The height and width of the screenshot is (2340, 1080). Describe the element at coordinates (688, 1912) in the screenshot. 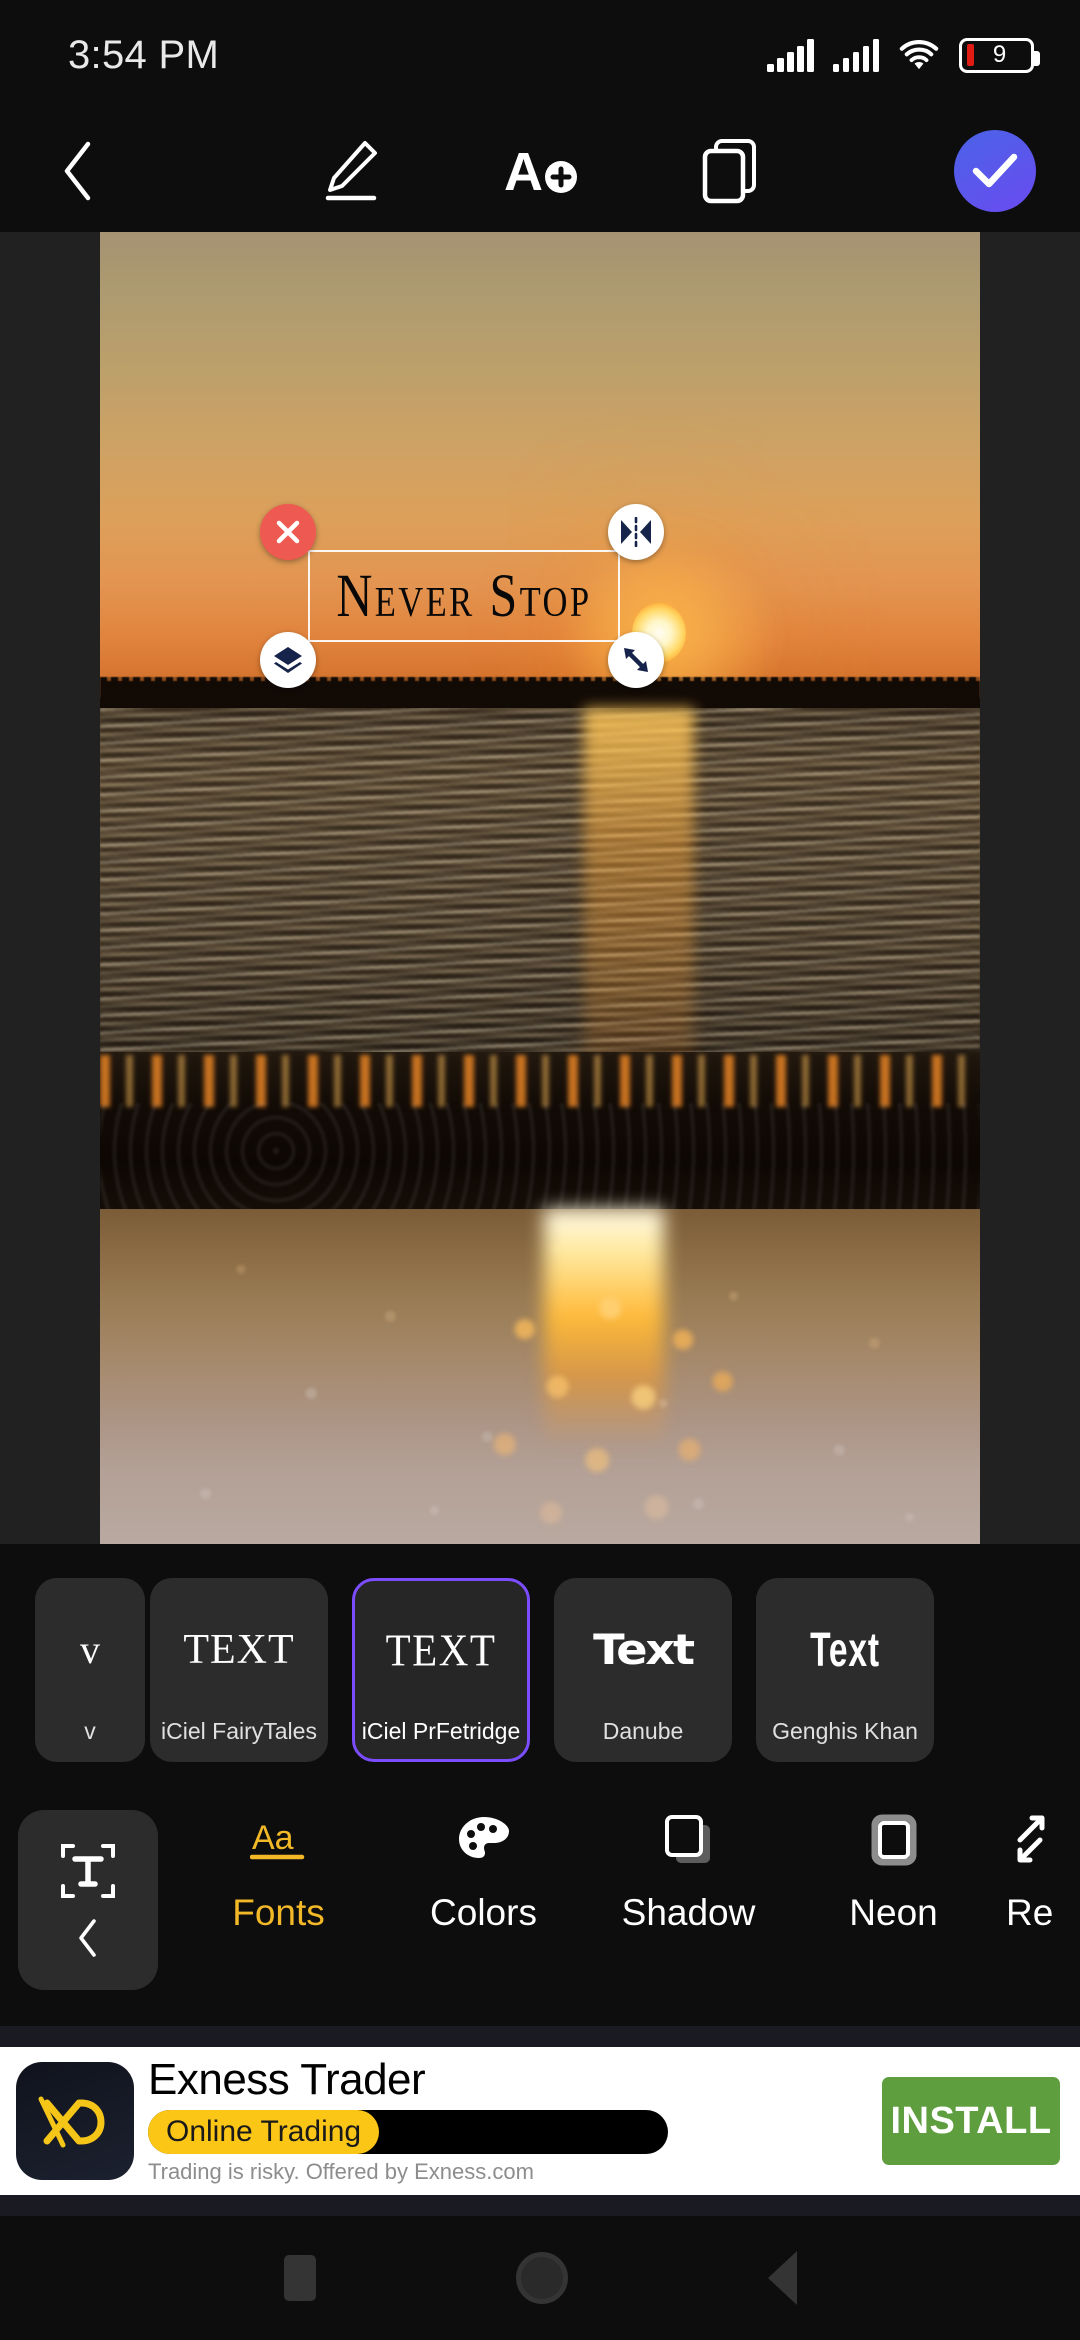

I see `tool-label: Shadow` at that location.